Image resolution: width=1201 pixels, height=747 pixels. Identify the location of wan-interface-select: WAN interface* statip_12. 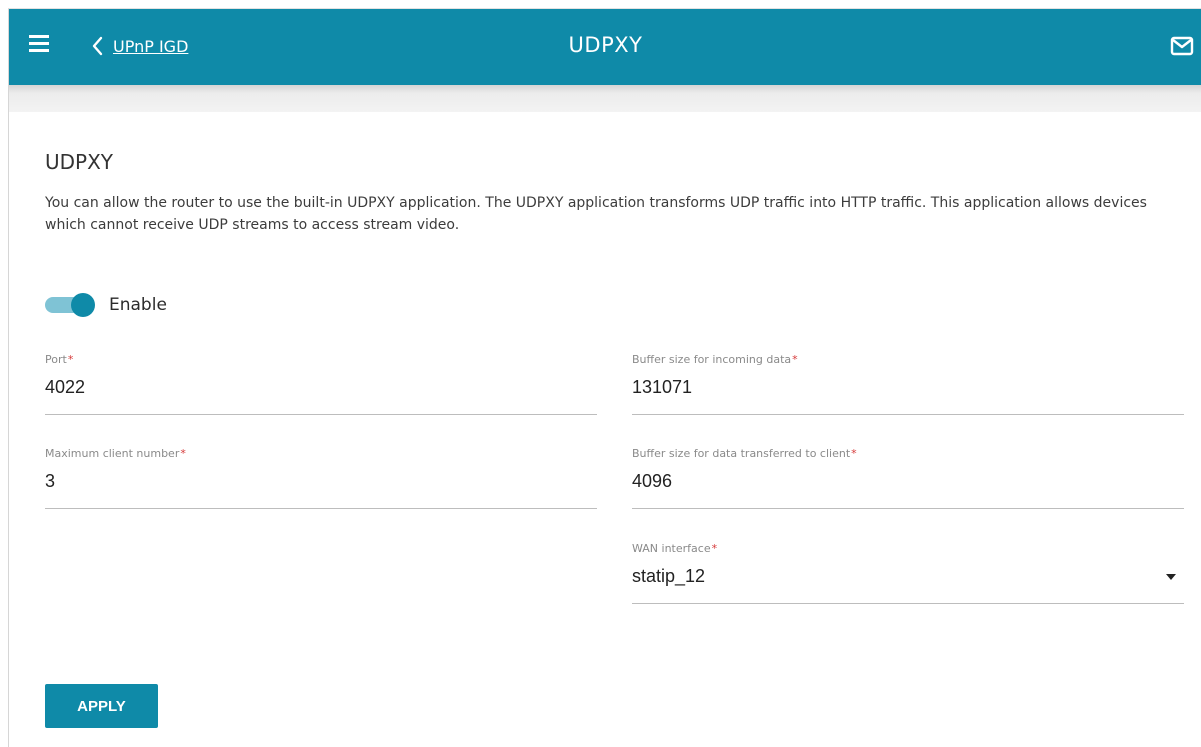
(908, 573).